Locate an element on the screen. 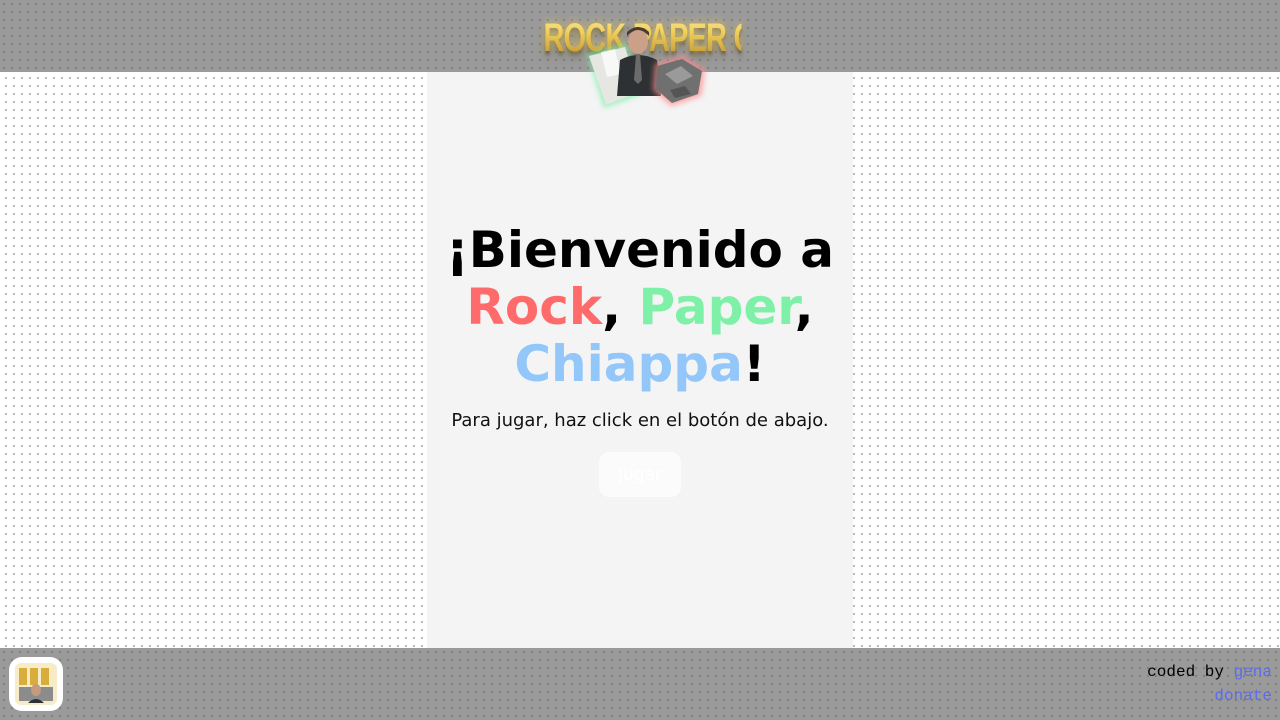  author-link: gena is located at coordinates (1253, 672).